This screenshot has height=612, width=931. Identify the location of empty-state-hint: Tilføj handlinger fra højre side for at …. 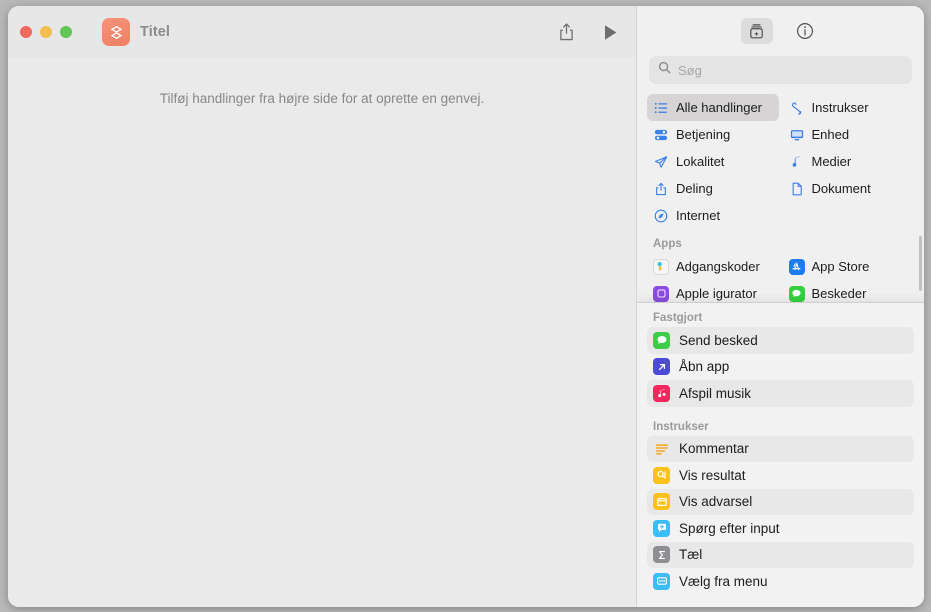
(322, 98).